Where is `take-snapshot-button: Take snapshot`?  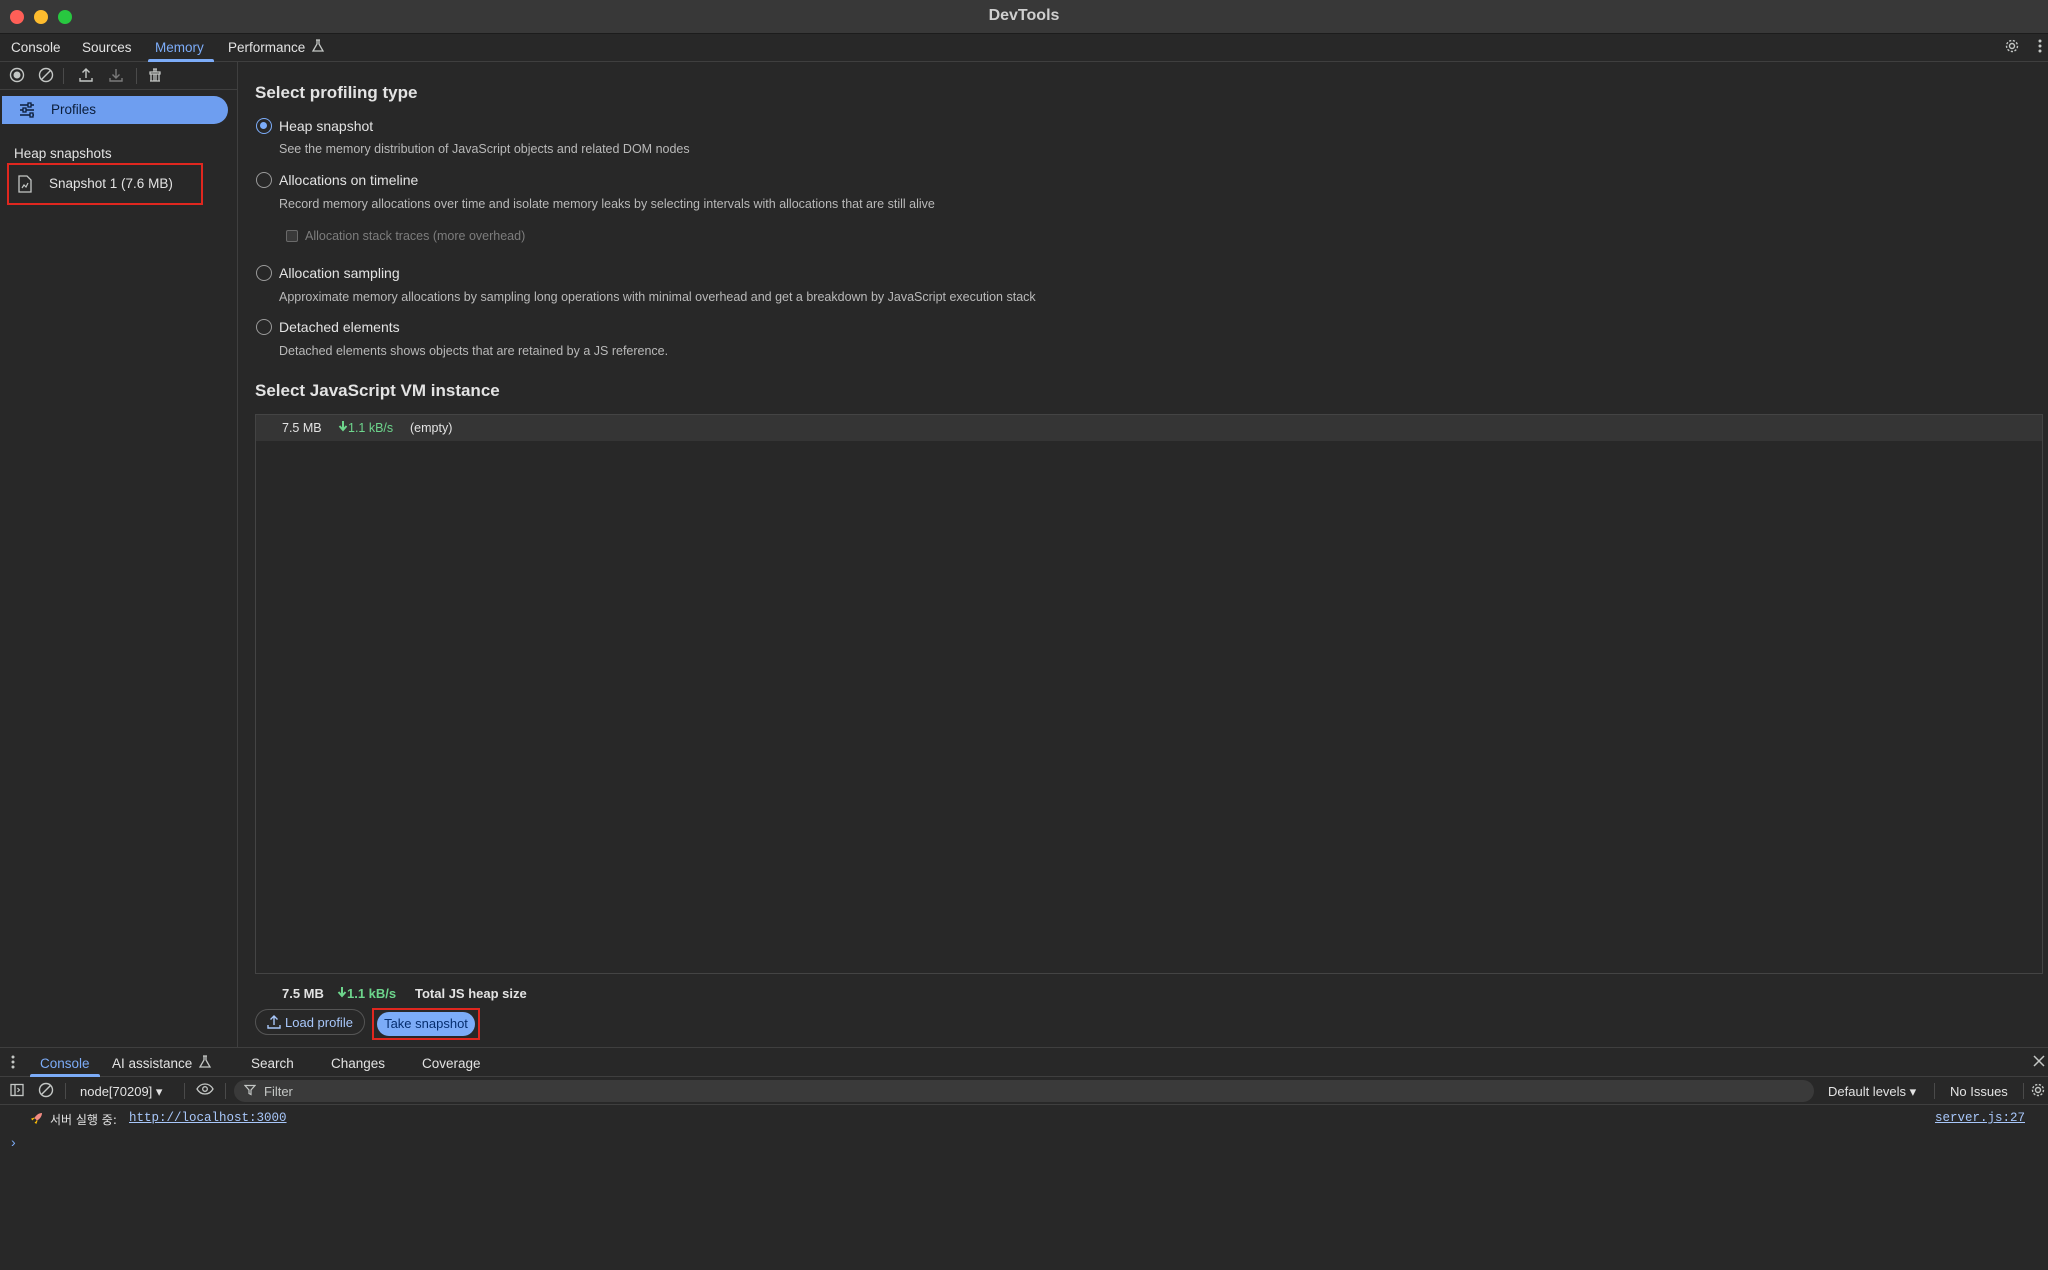
take-snapshot-button: Take snapshot is located at coordinates (426, 1024).